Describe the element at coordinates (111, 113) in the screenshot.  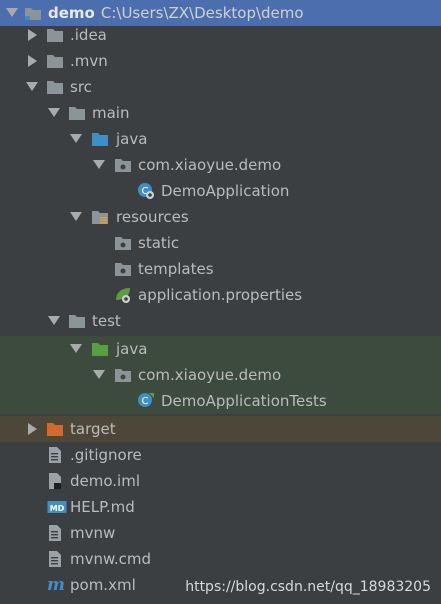
I see `tree-label: main` at that location.